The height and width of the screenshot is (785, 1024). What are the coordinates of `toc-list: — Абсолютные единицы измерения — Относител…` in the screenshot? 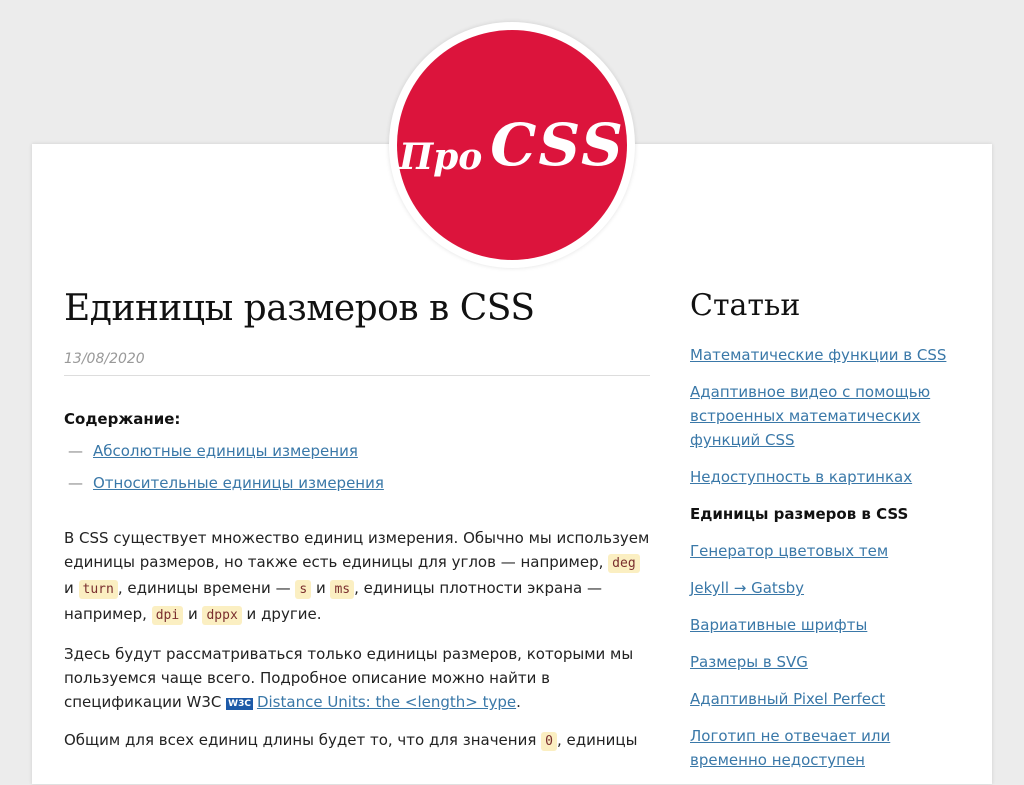 It's located at (359, 467).